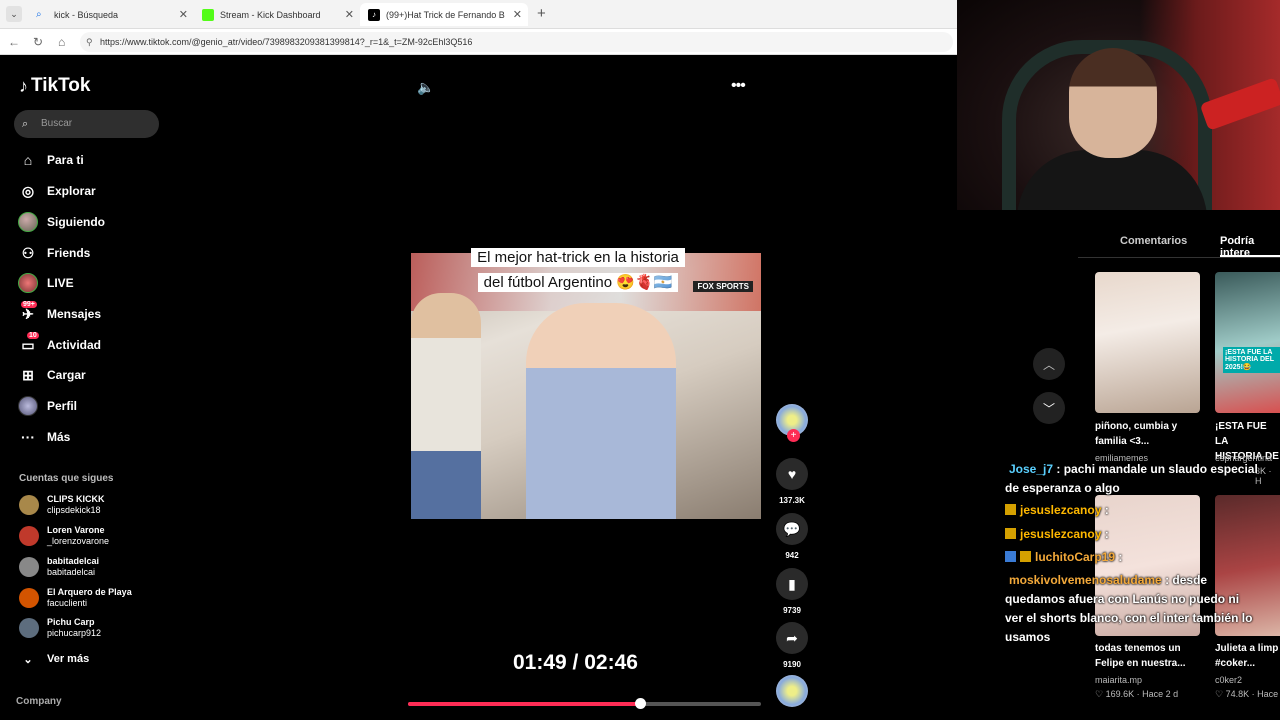 The image size is (1280, 720). Describe the element at coordinates (28, 374) in the screenshot. I see `upload-plus-icon: ⊞` at that location.